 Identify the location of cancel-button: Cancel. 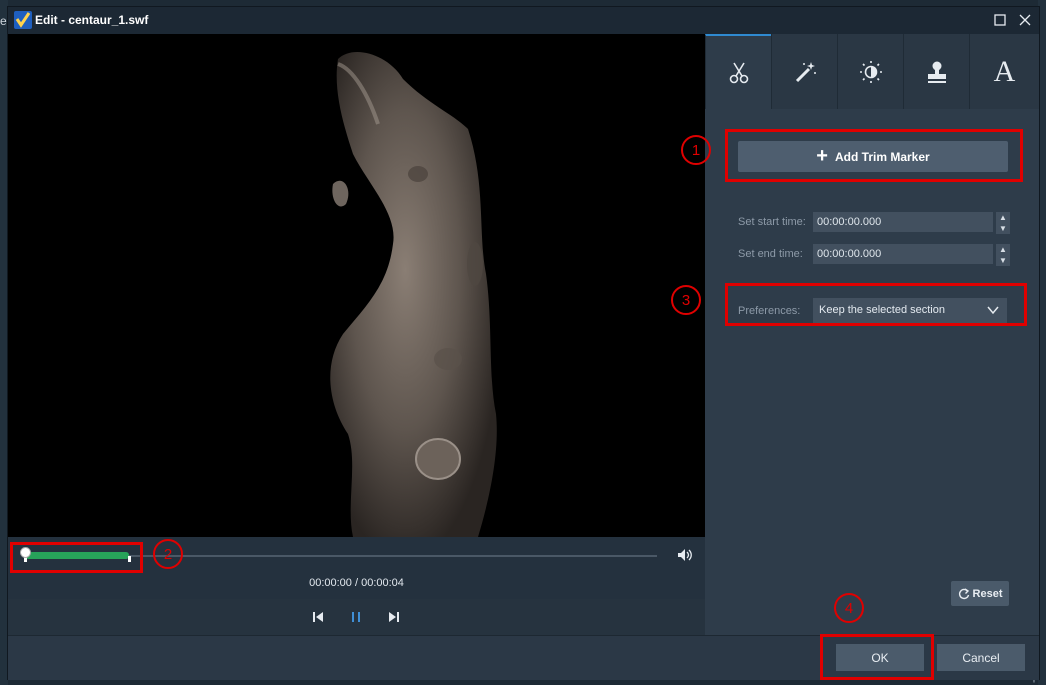
(981, 657).